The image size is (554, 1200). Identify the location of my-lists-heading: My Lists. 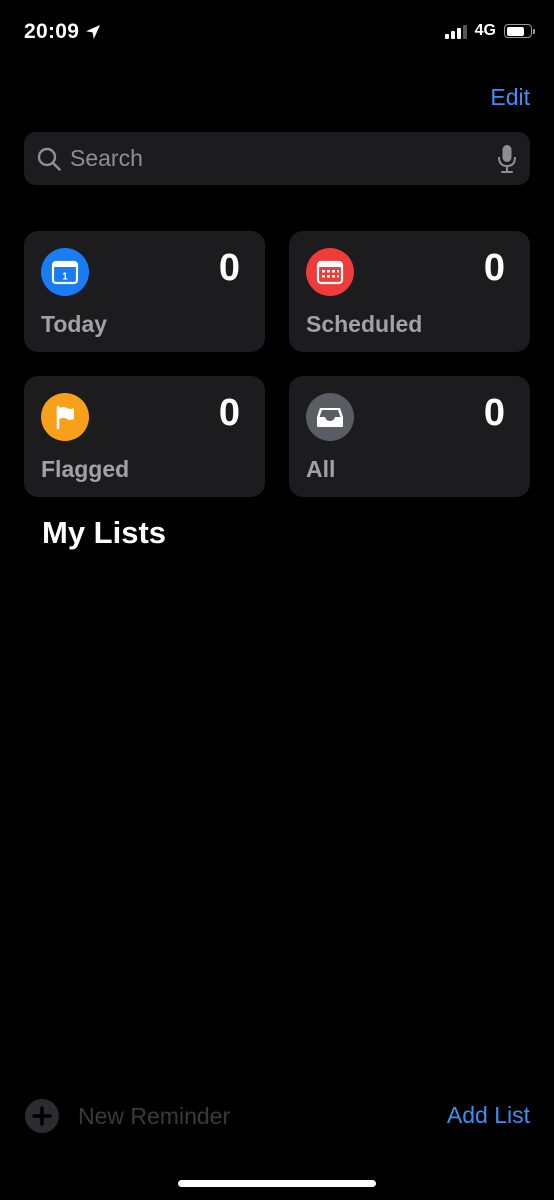
(104, 532).